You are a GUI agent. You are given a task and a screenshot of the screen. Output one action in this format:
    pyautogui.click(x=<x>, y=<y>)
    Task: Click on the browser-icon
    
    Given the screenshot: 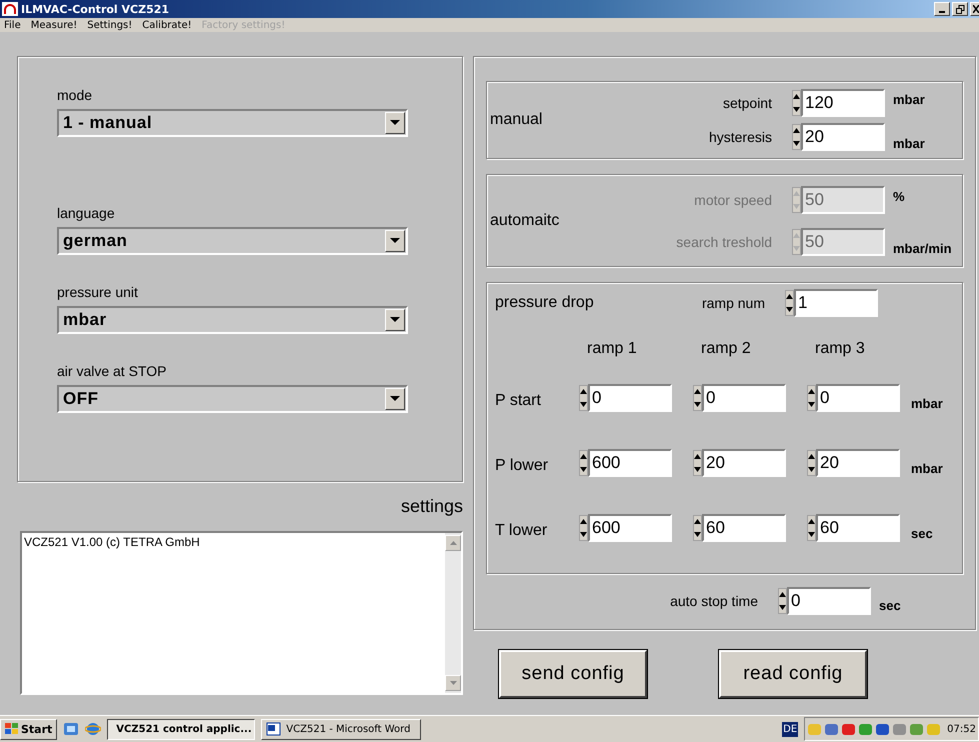 What is the action you would take?
    pyautogui.click(x=93, y=729)
    